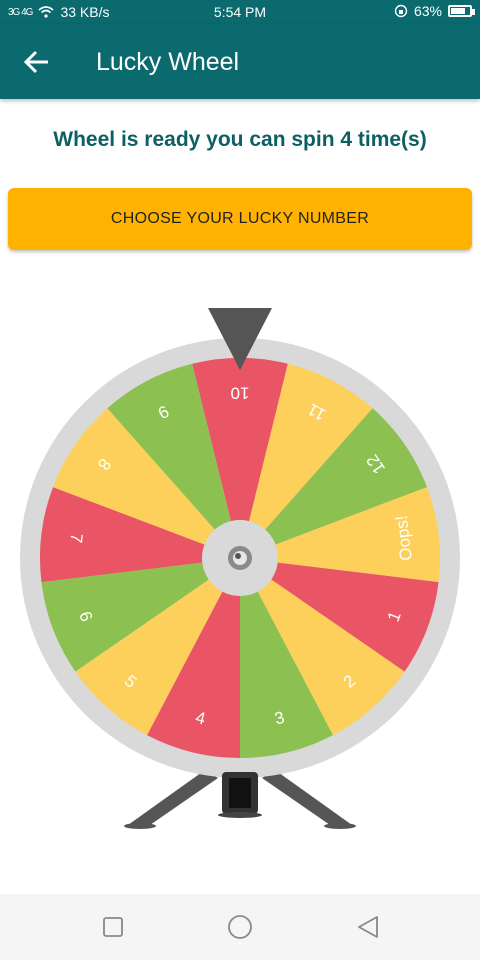 This screenshot has height=960, width=480. I want to click on choose-lucky-number-button: CHOOSE YOUR LUCKY NUMBER, so click(240, 219).